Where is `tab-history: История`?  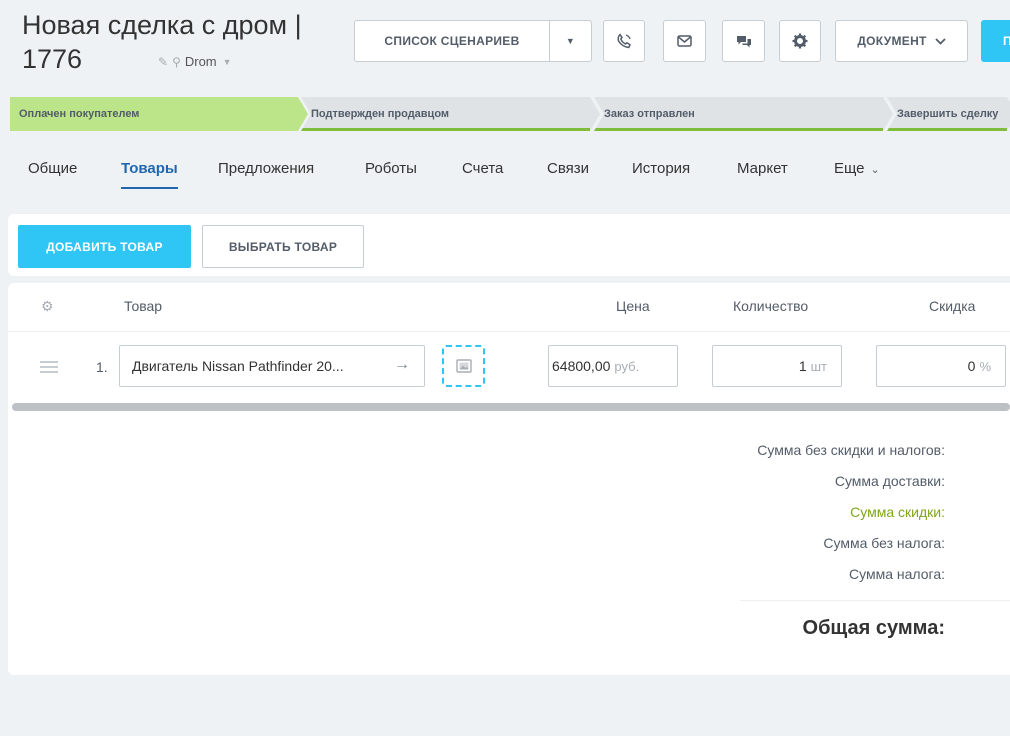
tab-history: История is located at coordinates (661, 168).